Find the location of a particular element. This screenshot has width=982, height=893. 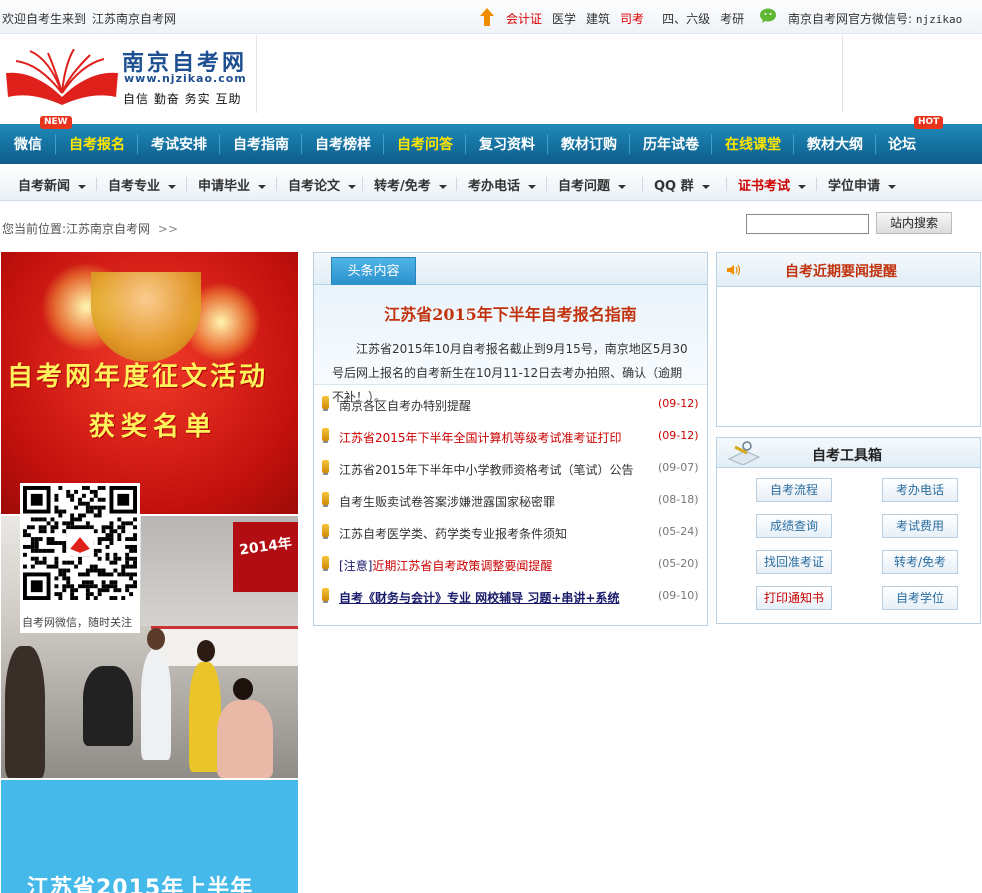

tool-button: 打印通知书 is located at coordinates (794, 598).